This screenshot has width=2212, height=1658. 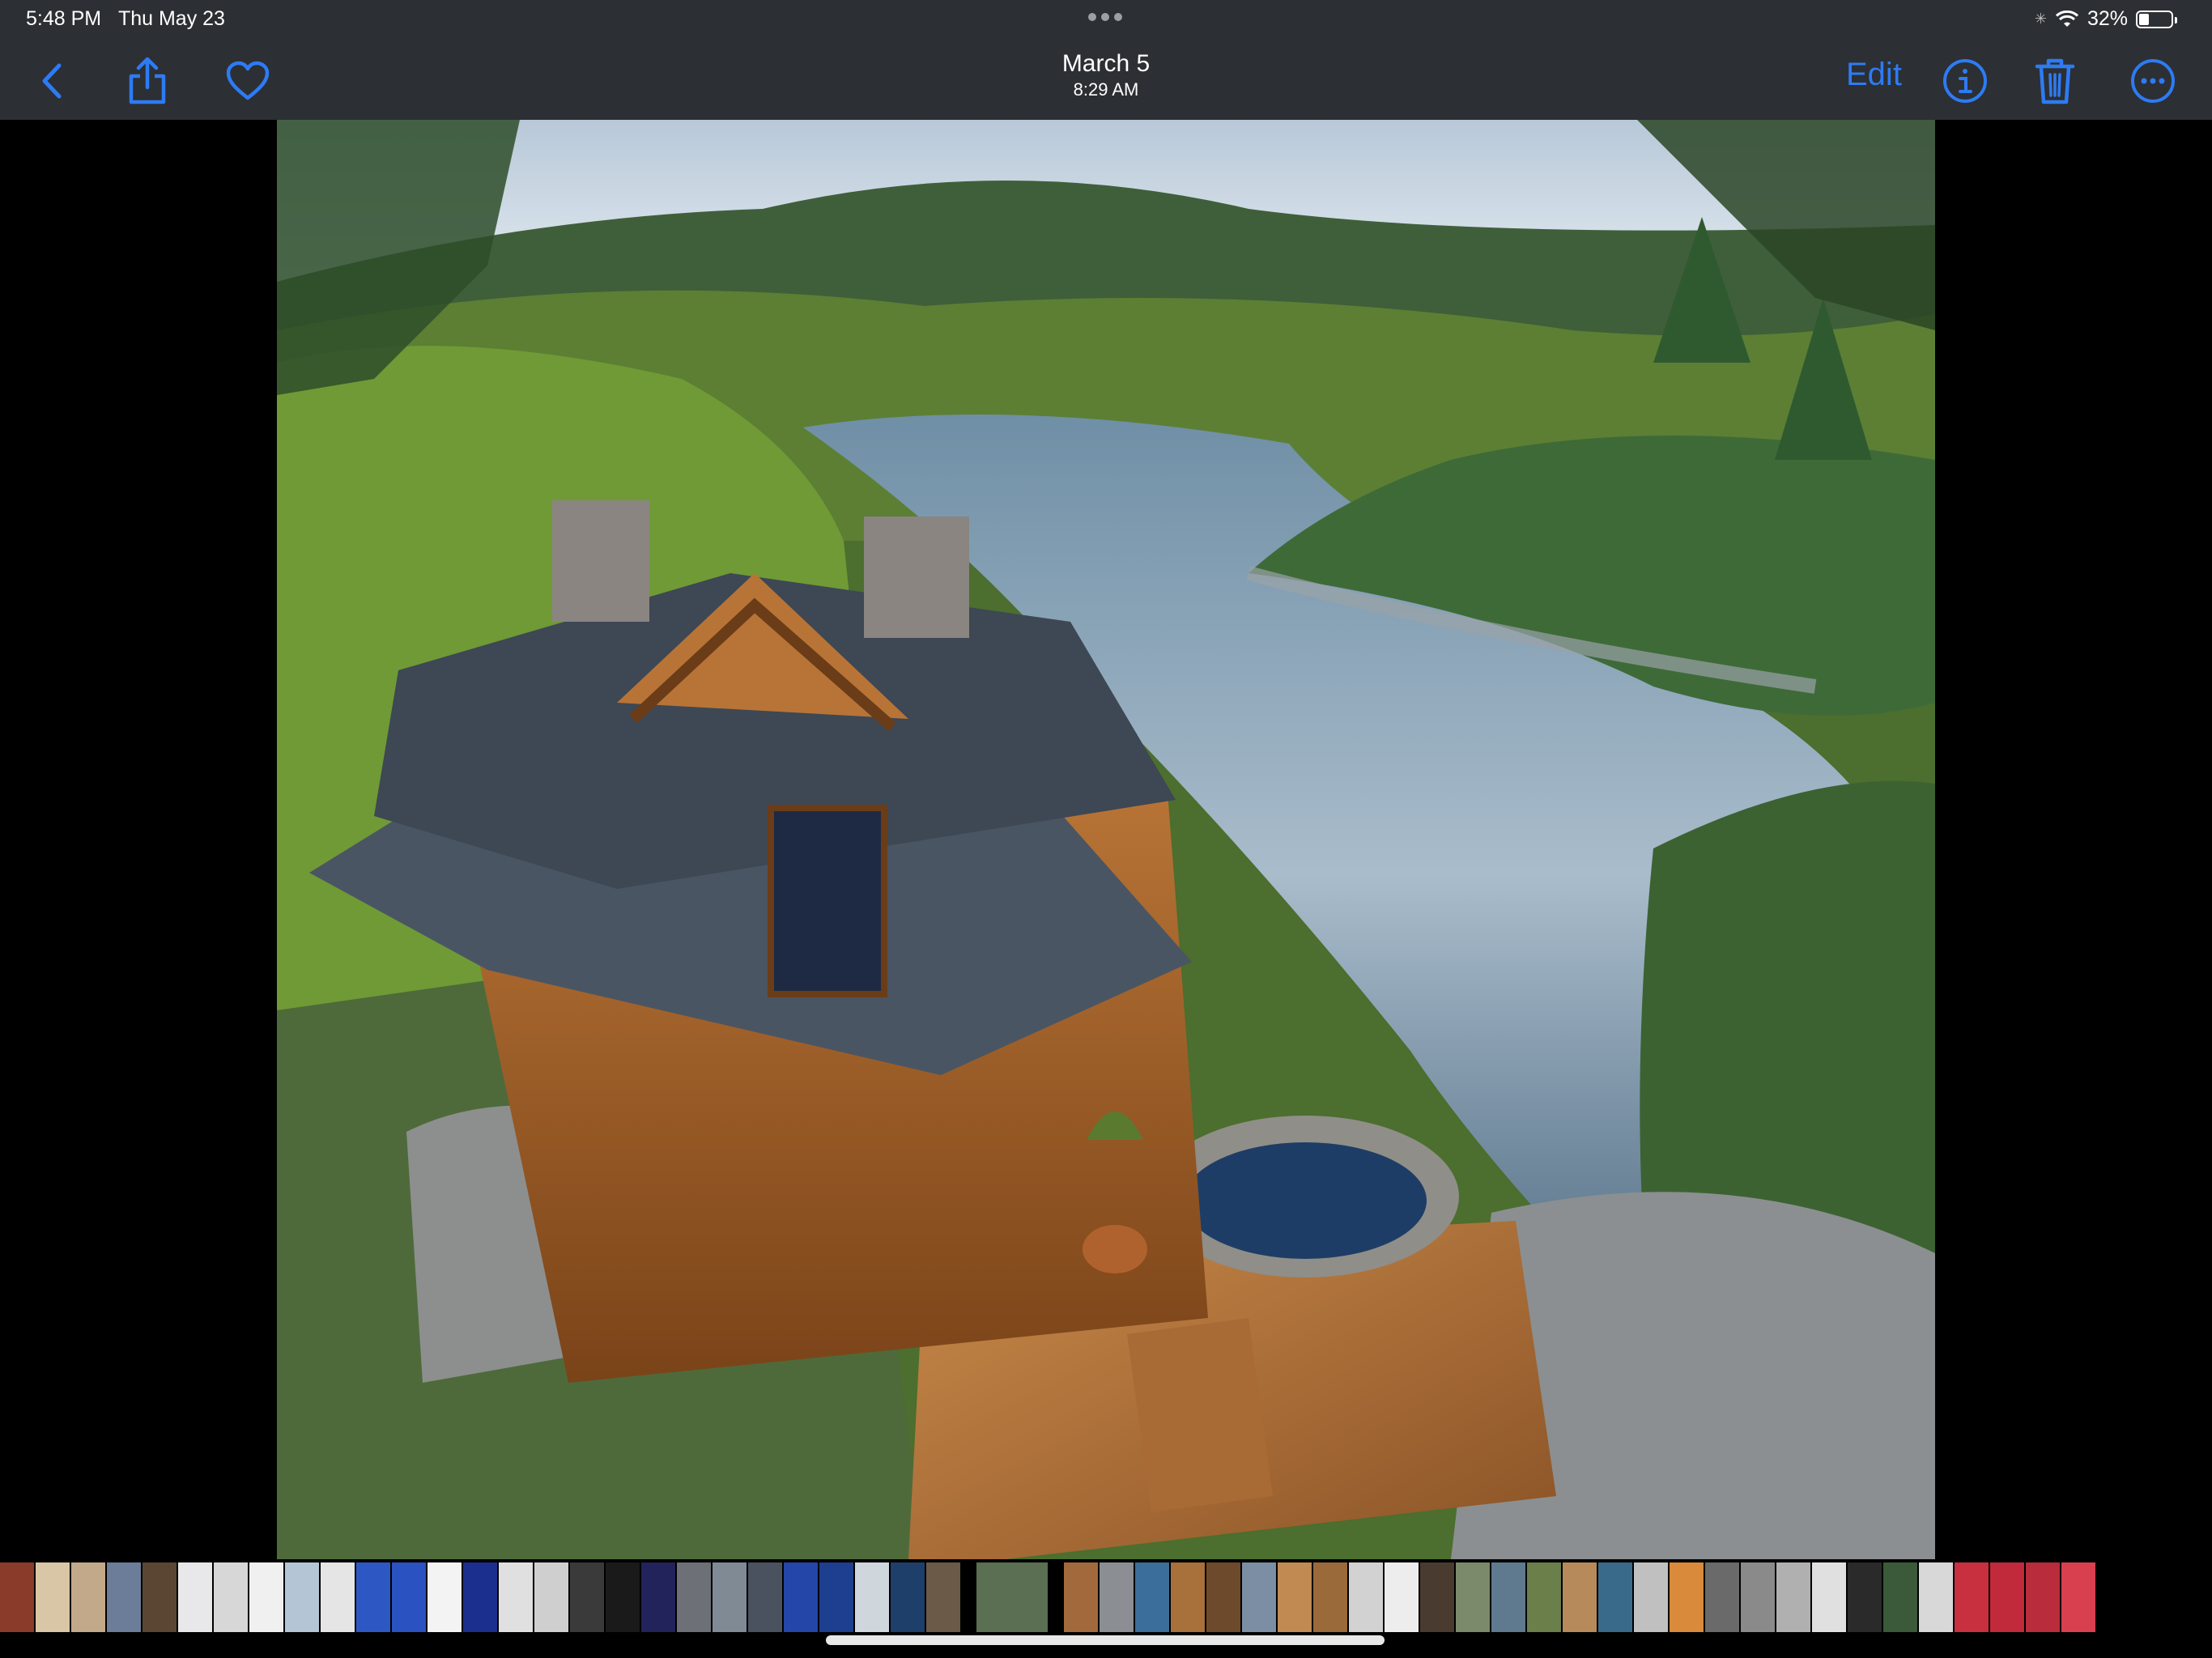 I want to click on info-icon, so click(x=1965, y=81).